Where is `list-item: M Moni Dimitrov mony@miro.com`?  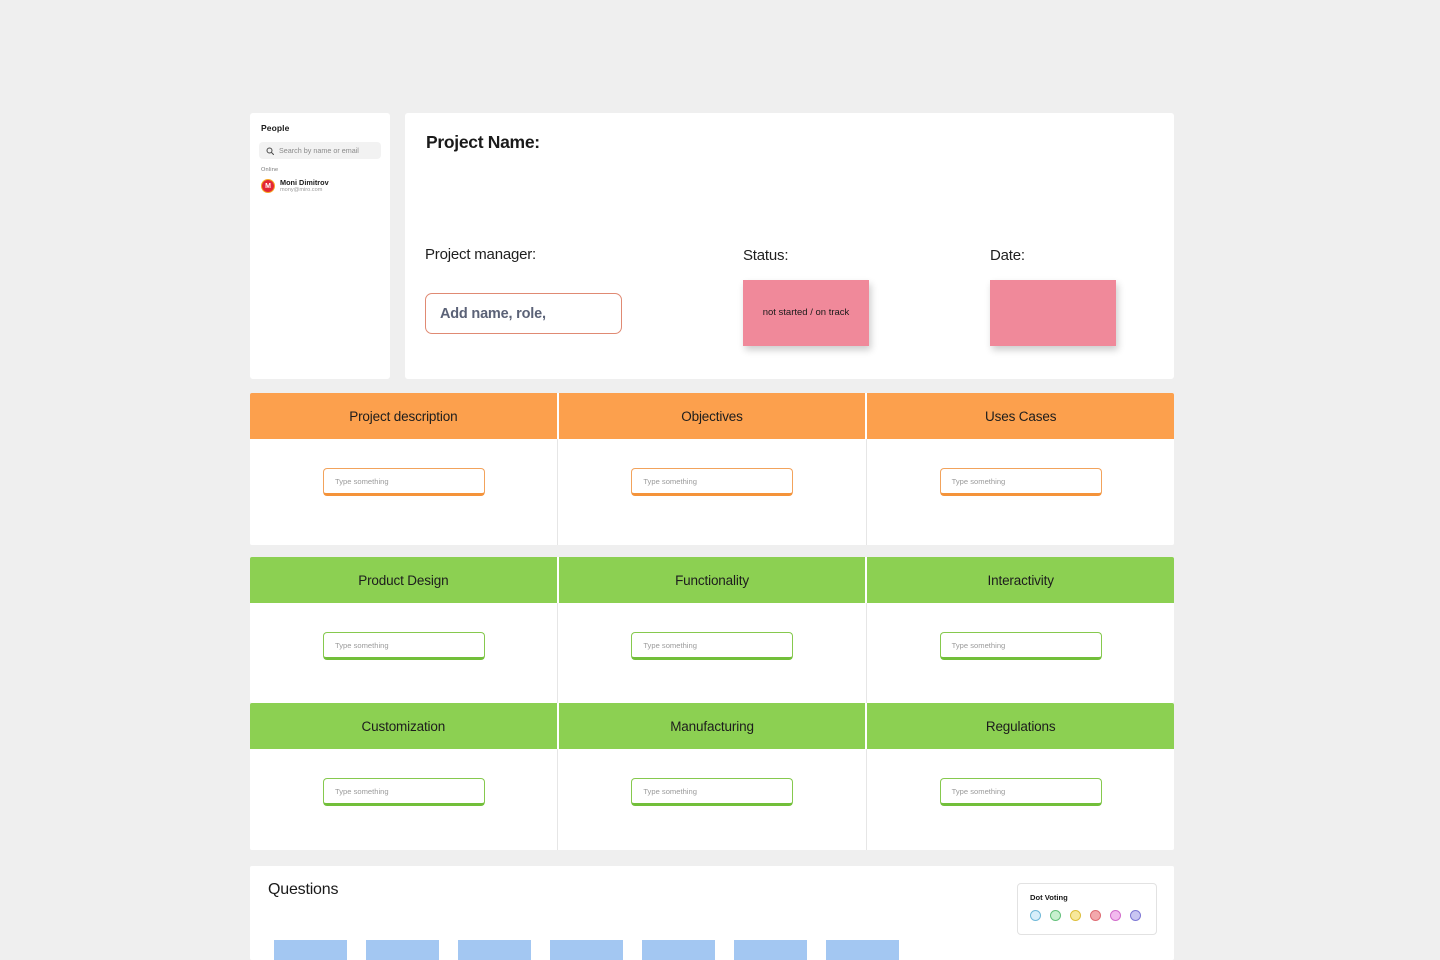 list-item: M Moni Dimitrov mony@miro.com is located at coordinates (320, 186).